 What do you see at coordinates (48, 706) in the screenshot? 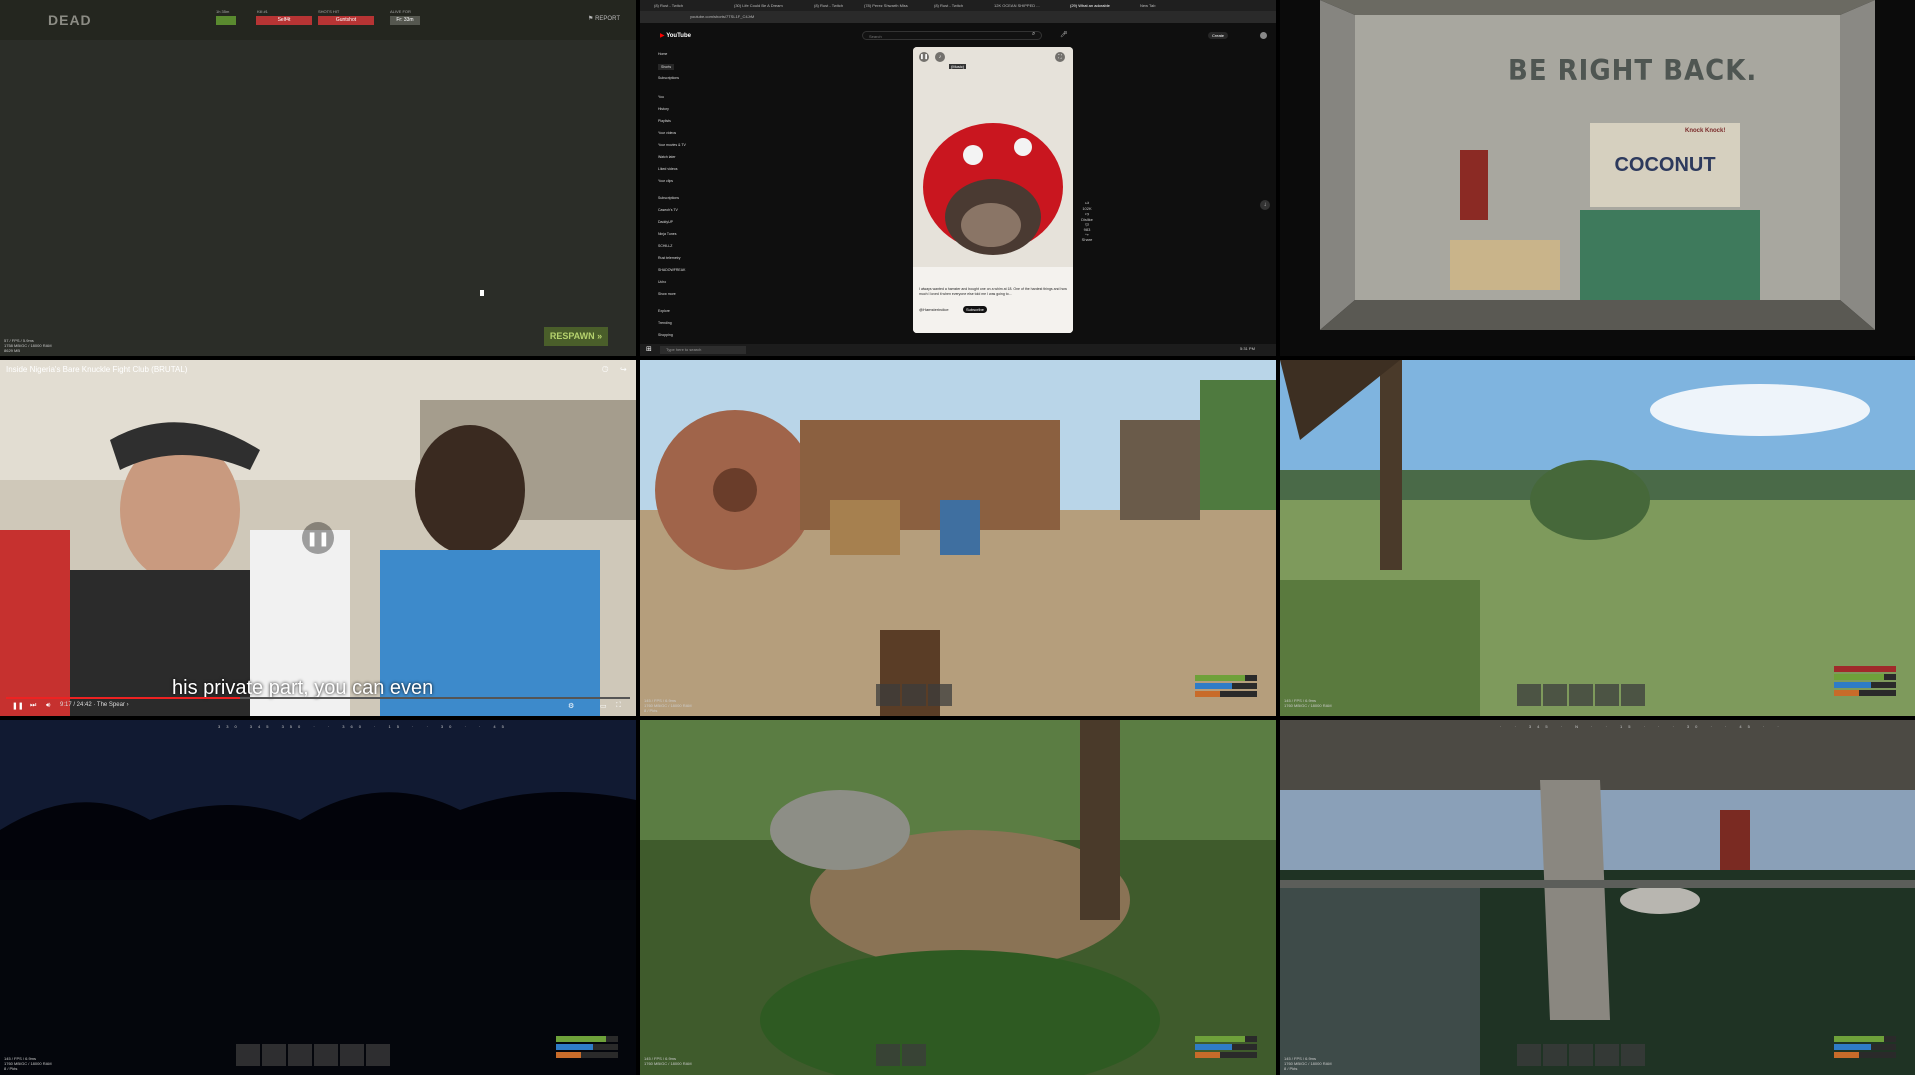
I see `volume-icon: 🔊︎` at bounding box center [48, 706].